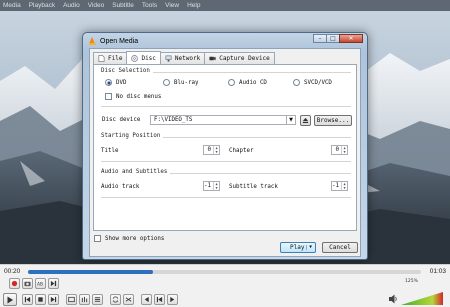 The image size is (450, 307). Describe the element at coordinates (27, 283) in the screenshot. I see `snapshot-button` at that location.